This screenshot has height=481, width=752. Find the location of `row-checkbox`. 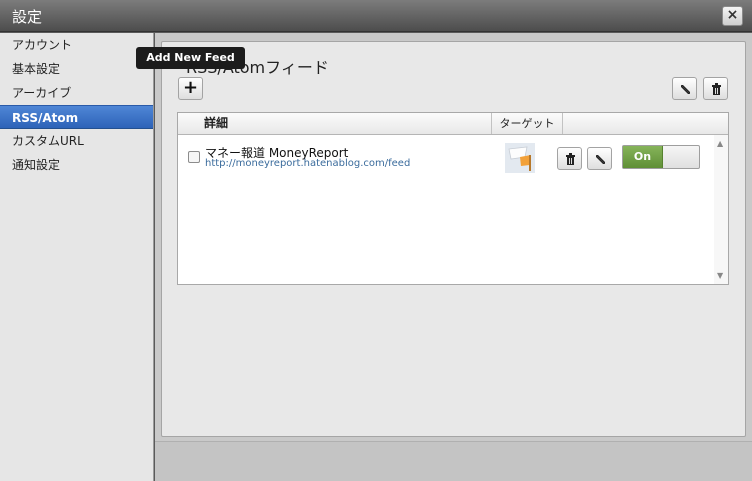

row-checkbox is located at coordinates (194, 157).